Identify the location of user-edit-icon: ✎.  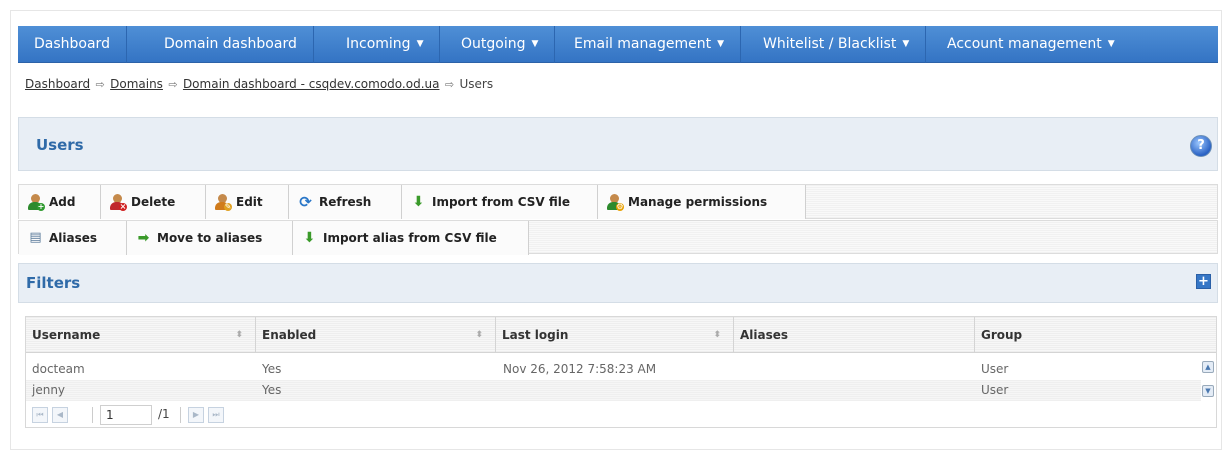
(223, 202).